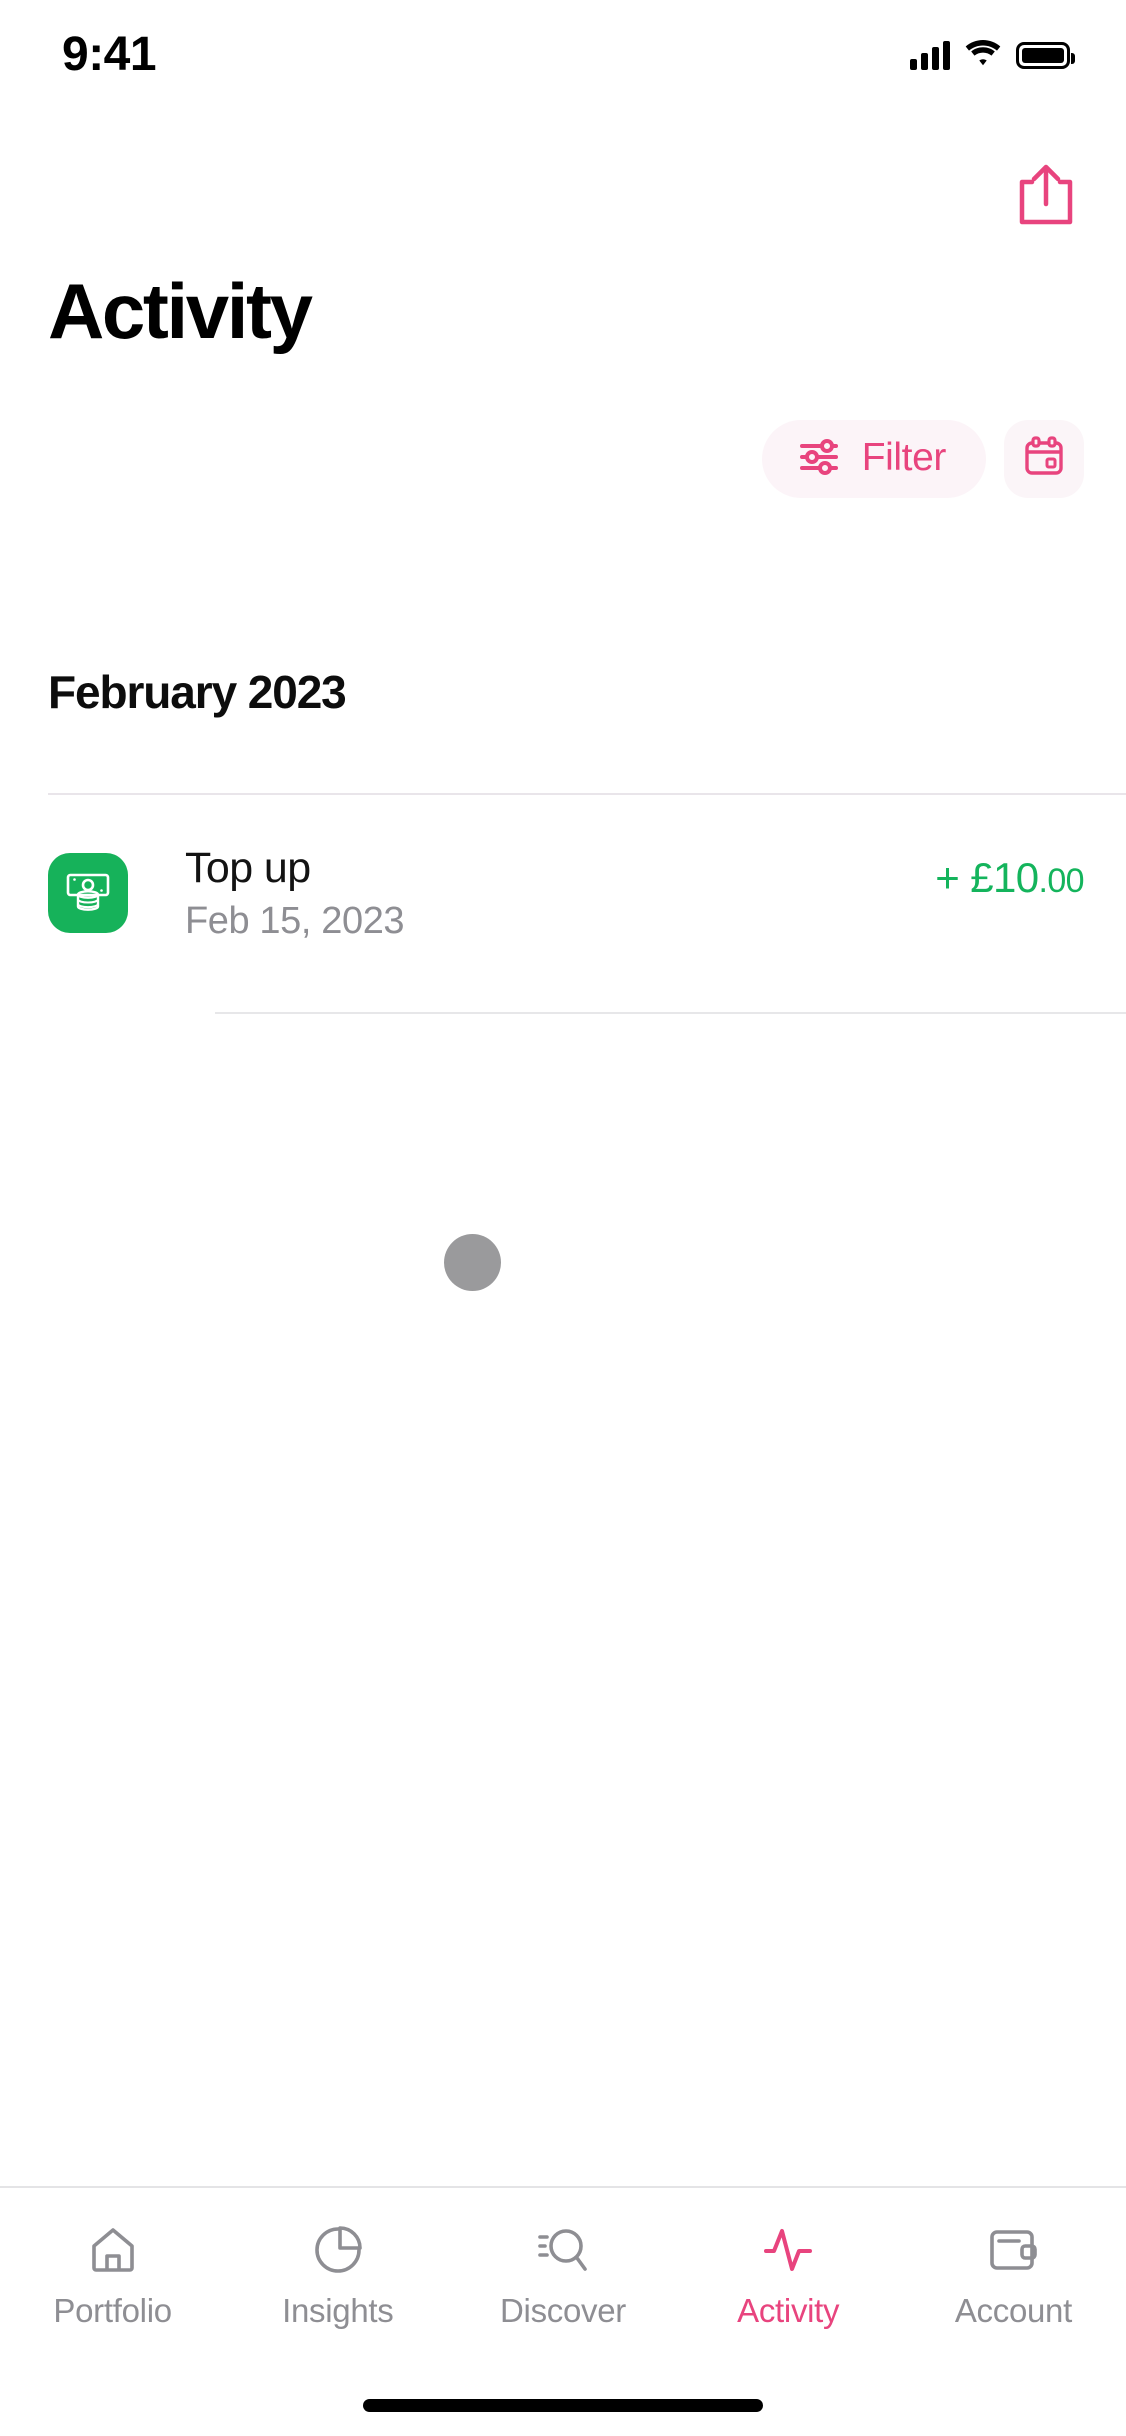  I want to click on tab-portfolio: Portfolio, so click(112, 2274).